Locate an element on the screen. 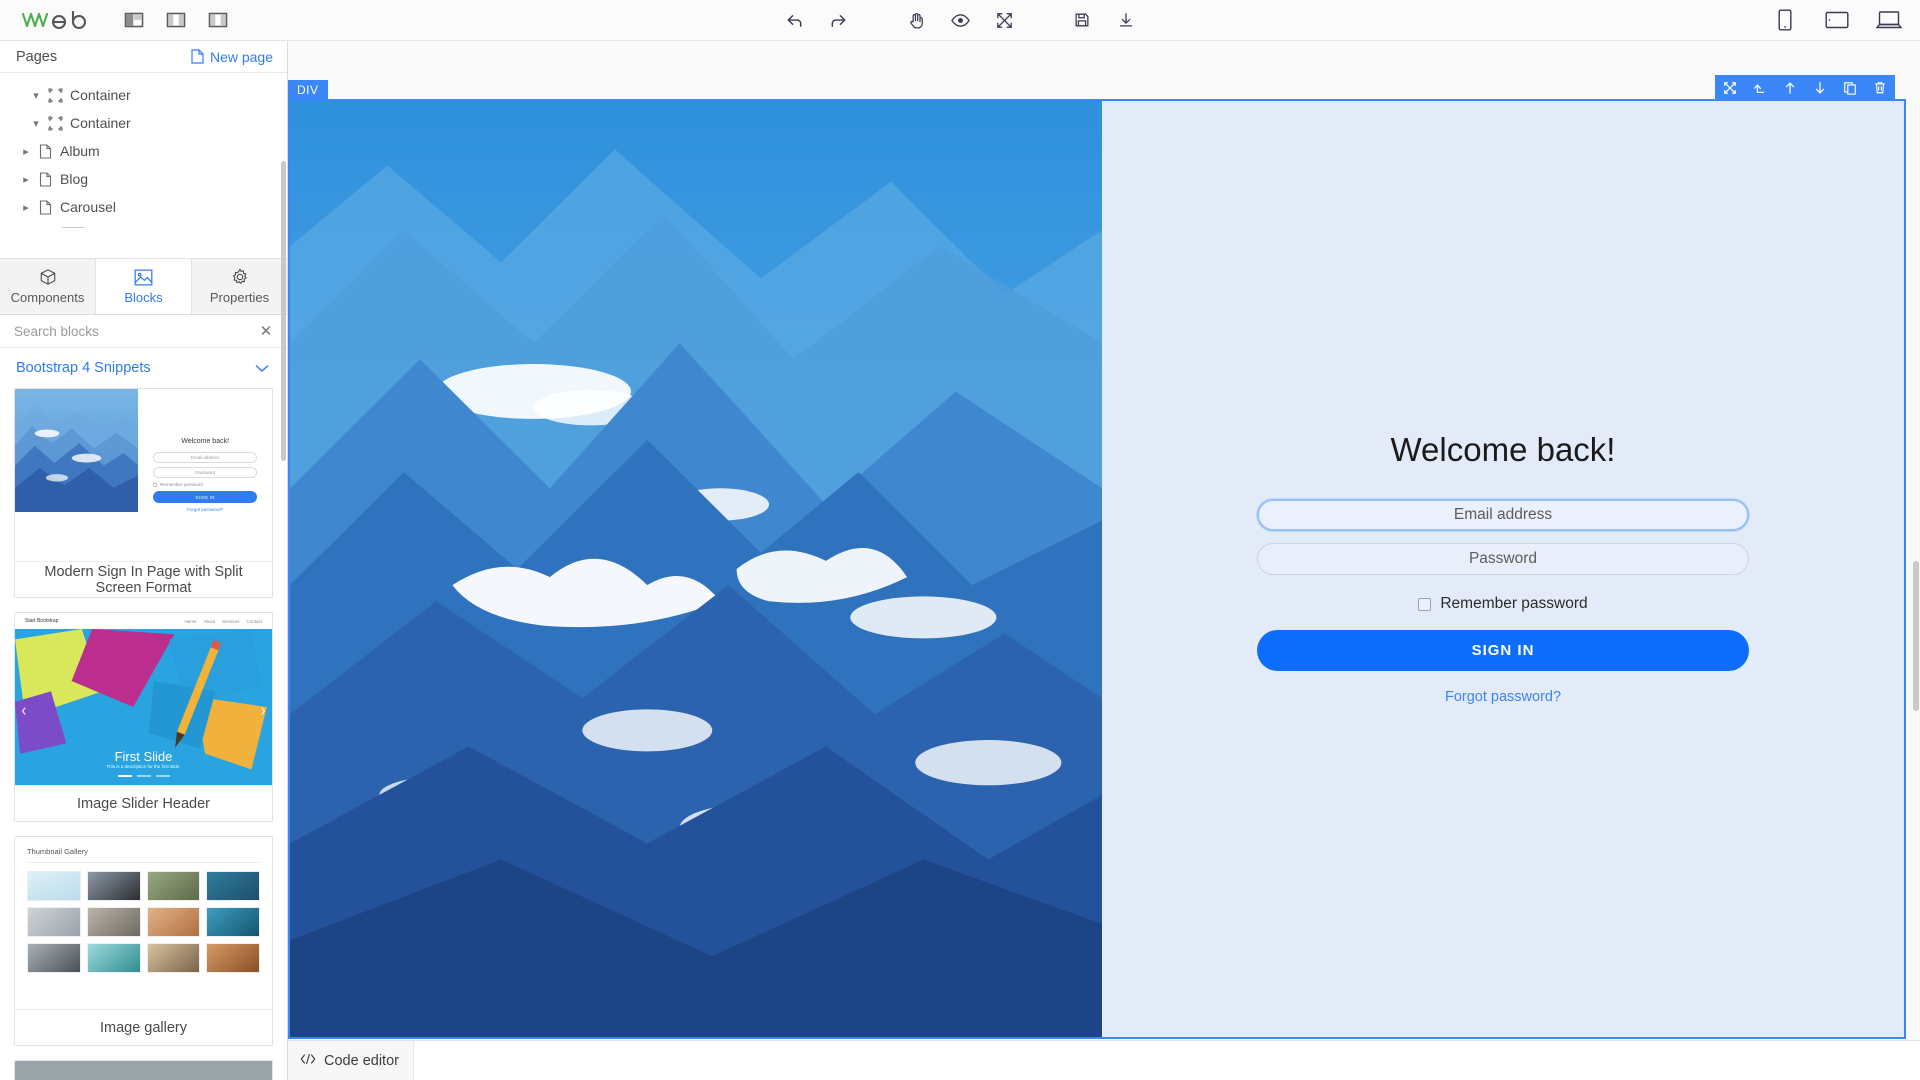 The width and height of the screenshot is (1920, 1080). move-icon is located at coordinates (1730, 87).